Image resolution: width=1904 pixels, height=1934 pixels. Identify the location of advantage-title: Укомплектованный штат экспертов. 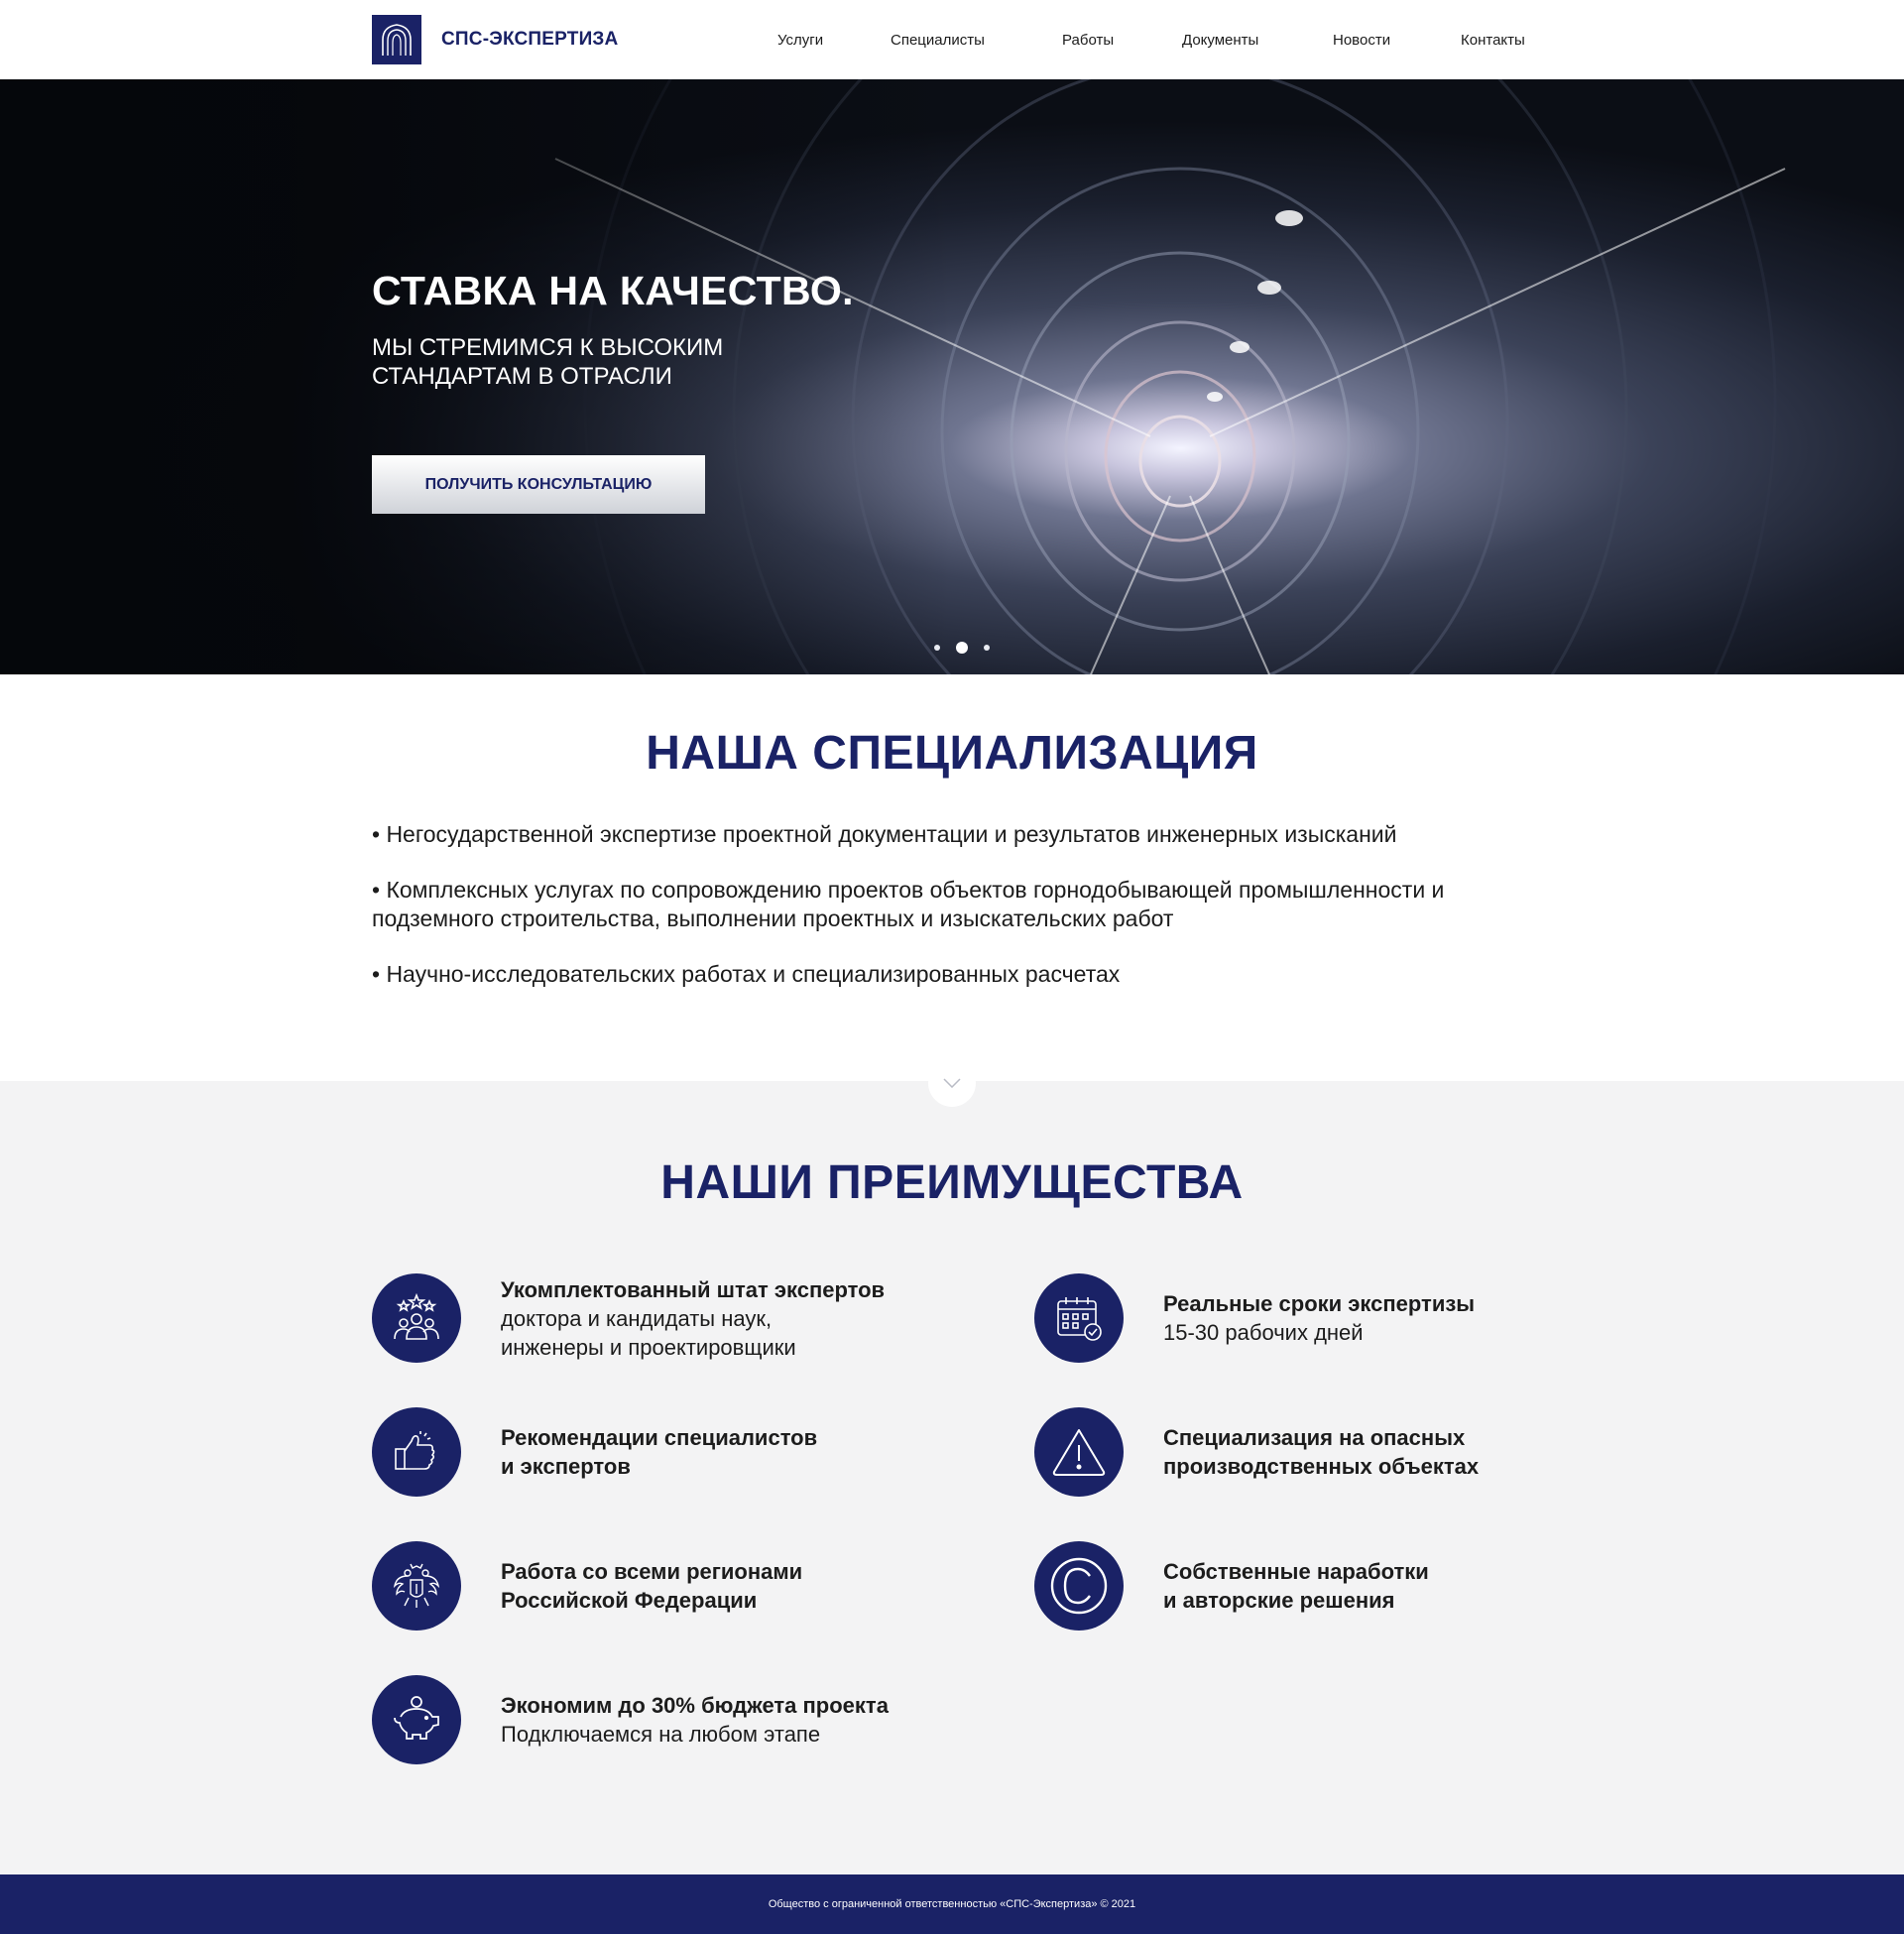
(693, 1289).